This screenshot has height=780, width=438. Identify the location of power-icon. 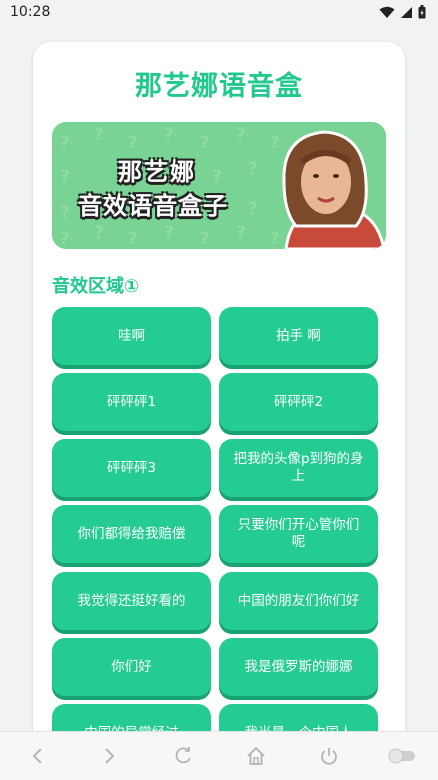
(328, 756).